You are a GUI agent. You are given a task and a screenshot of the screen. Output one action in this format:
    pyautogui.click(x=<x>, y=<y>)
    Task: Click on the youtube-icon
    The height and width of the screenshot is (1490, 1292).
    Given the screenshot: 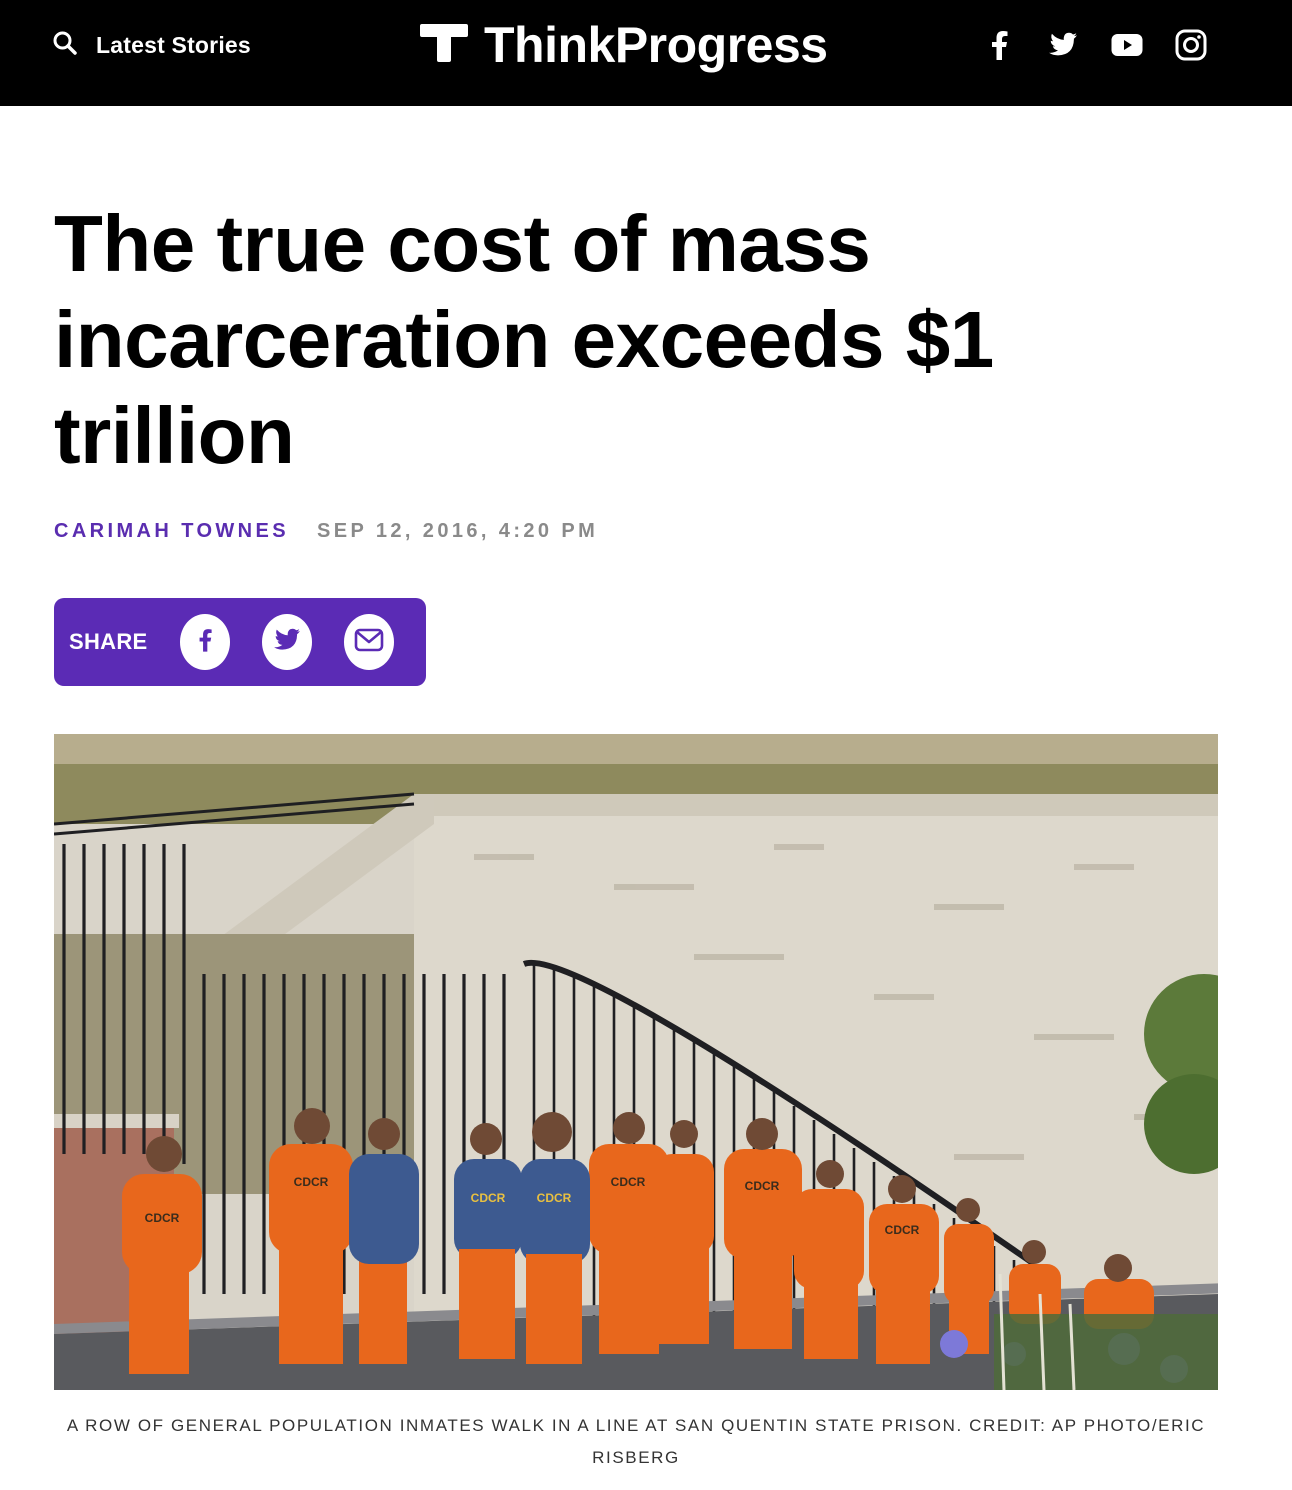 What is the action you would take?
    pyautogui.click(x=1127, y=45)
    